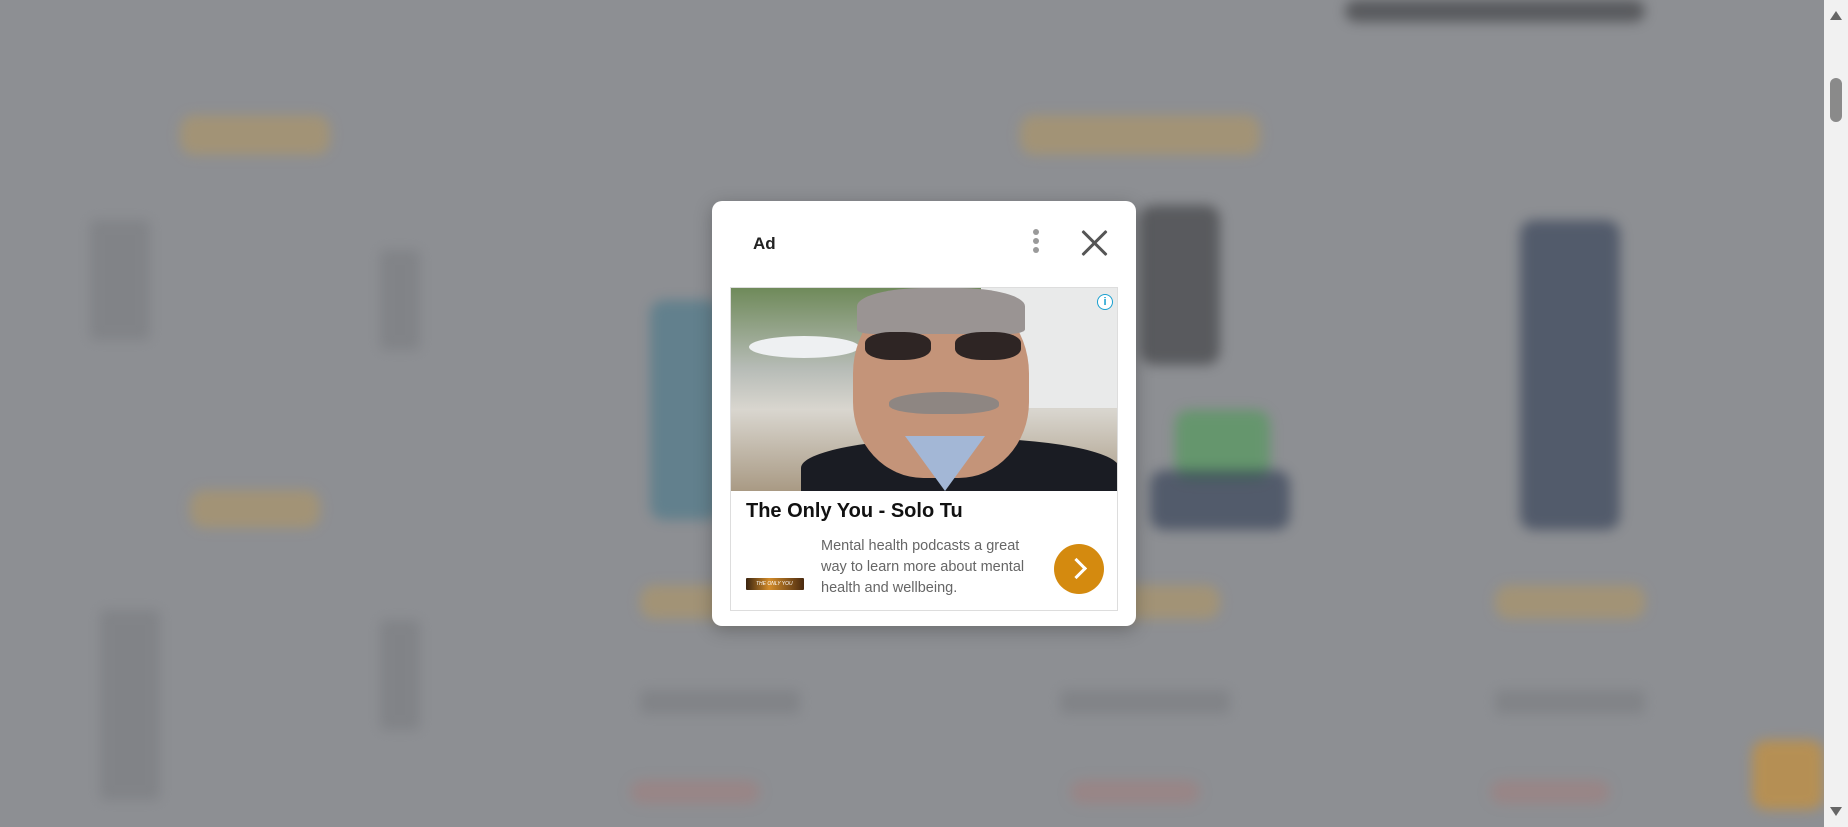 This screenshot has height=827, width=1848. Describe the element at coordinates (924, 389) in the screenshot. I see `ad-photo: i` at that location.